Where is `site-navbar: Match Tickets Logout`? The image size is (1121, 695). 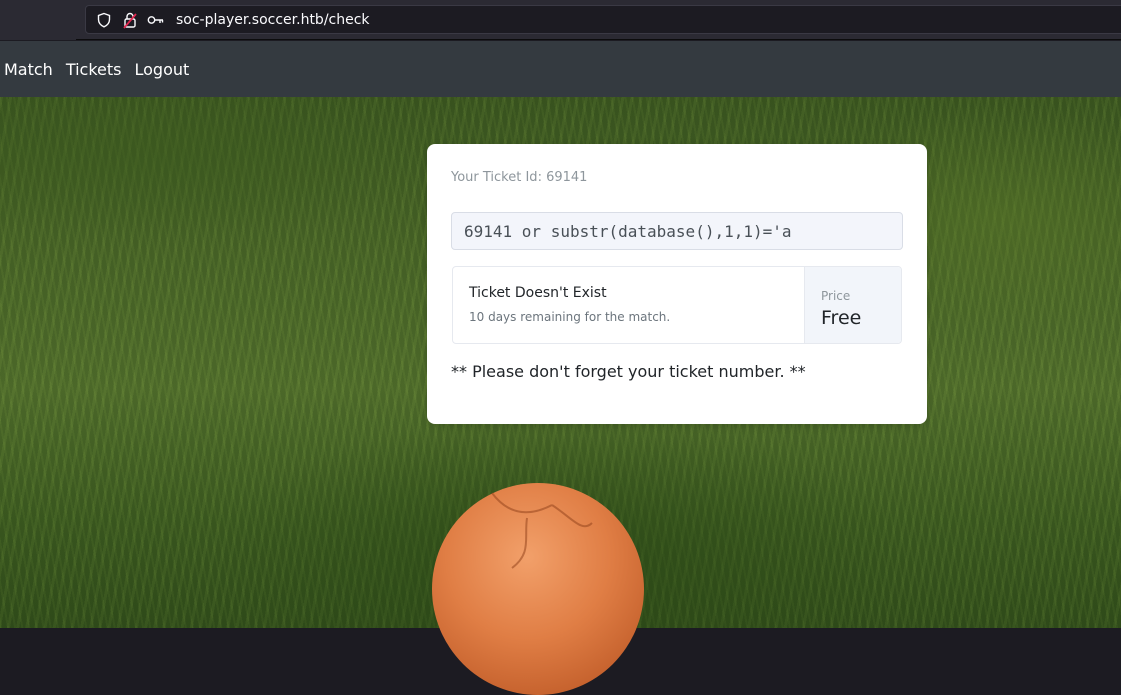
site-navbar: Match Tickets Logout is located at coordinates (560, 69).